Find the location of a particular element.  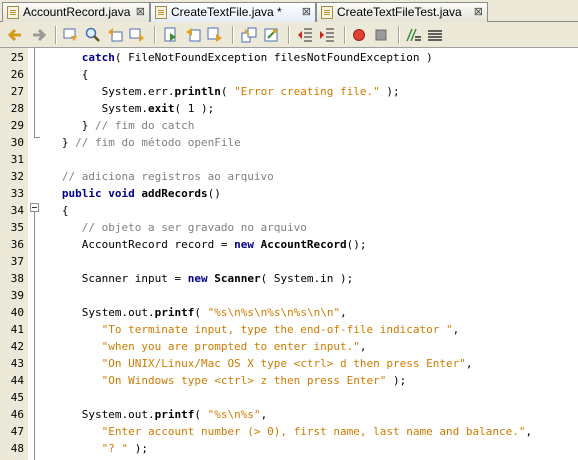

editor-toolbar is located at coordinates (289, 35).